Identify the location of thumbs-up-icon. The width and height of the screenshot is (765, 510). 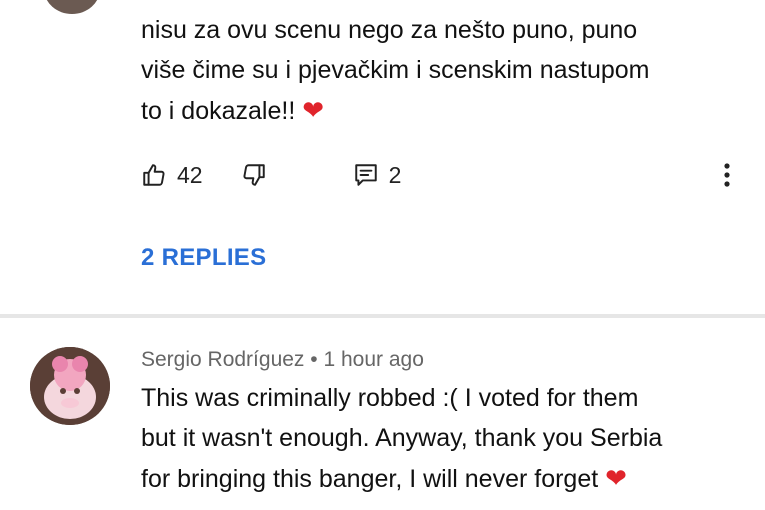
(154, 175).